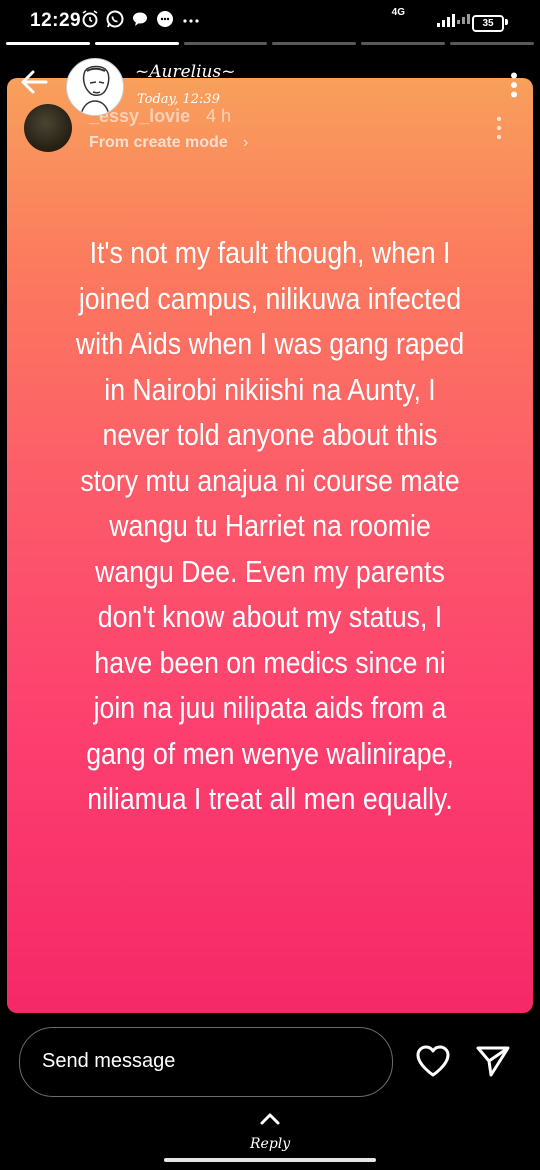 This screenshot has height=1170, width=540. I want to click on message-icon, so click(165, 19).